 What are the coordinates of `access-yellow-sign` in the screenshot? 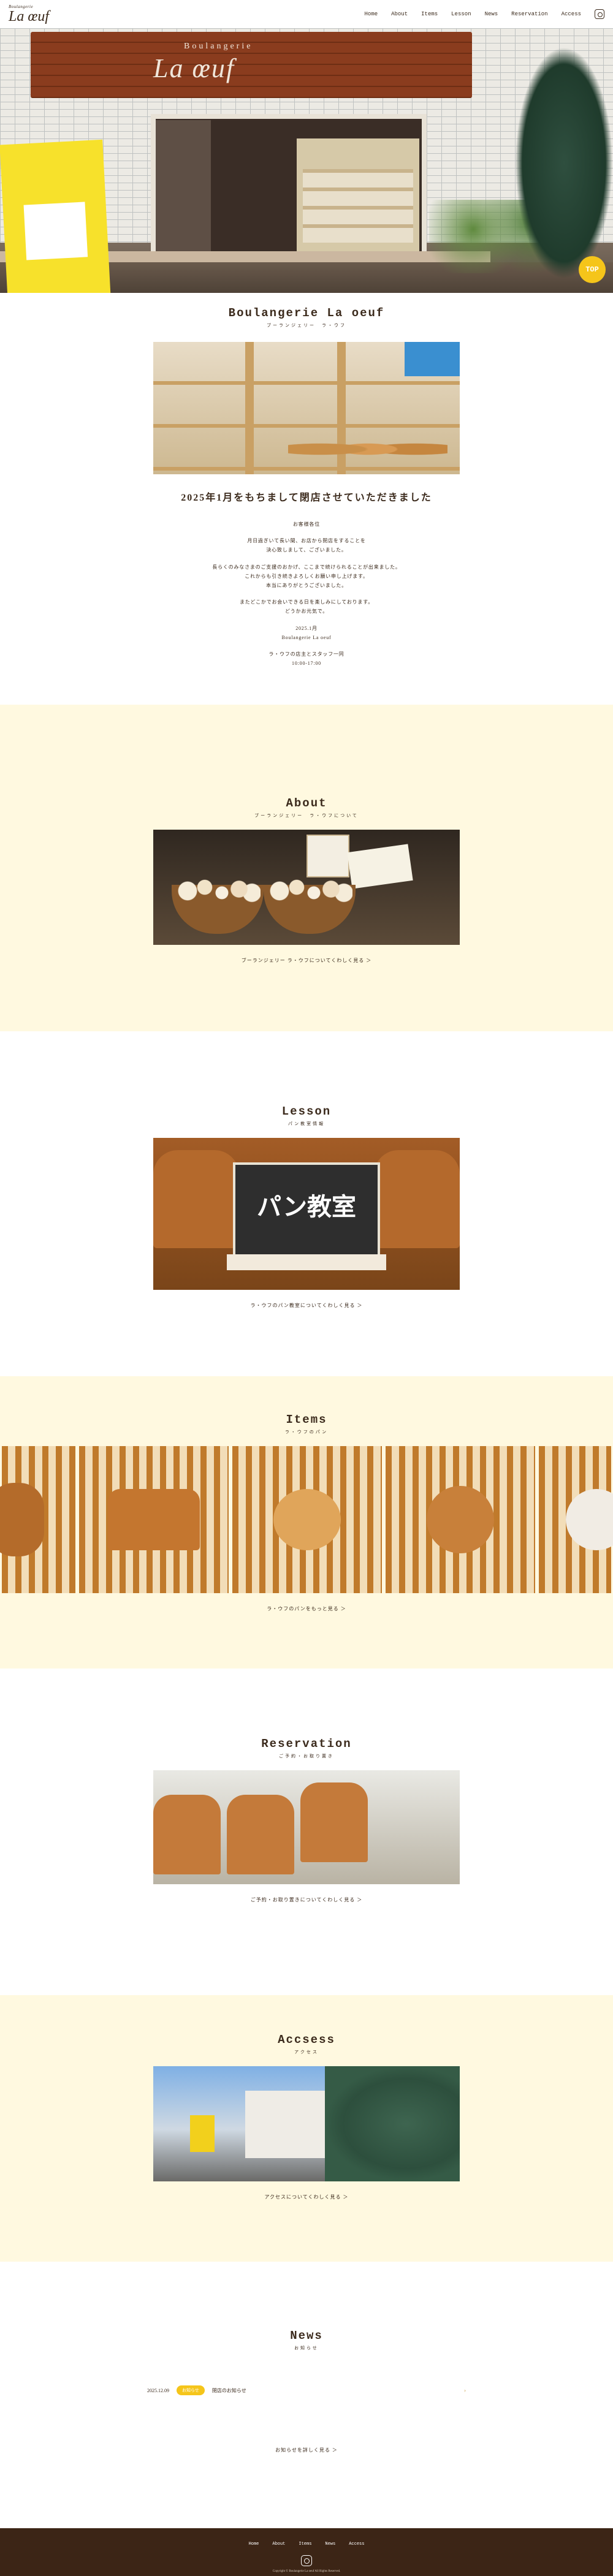 It's located at (202, 2134).